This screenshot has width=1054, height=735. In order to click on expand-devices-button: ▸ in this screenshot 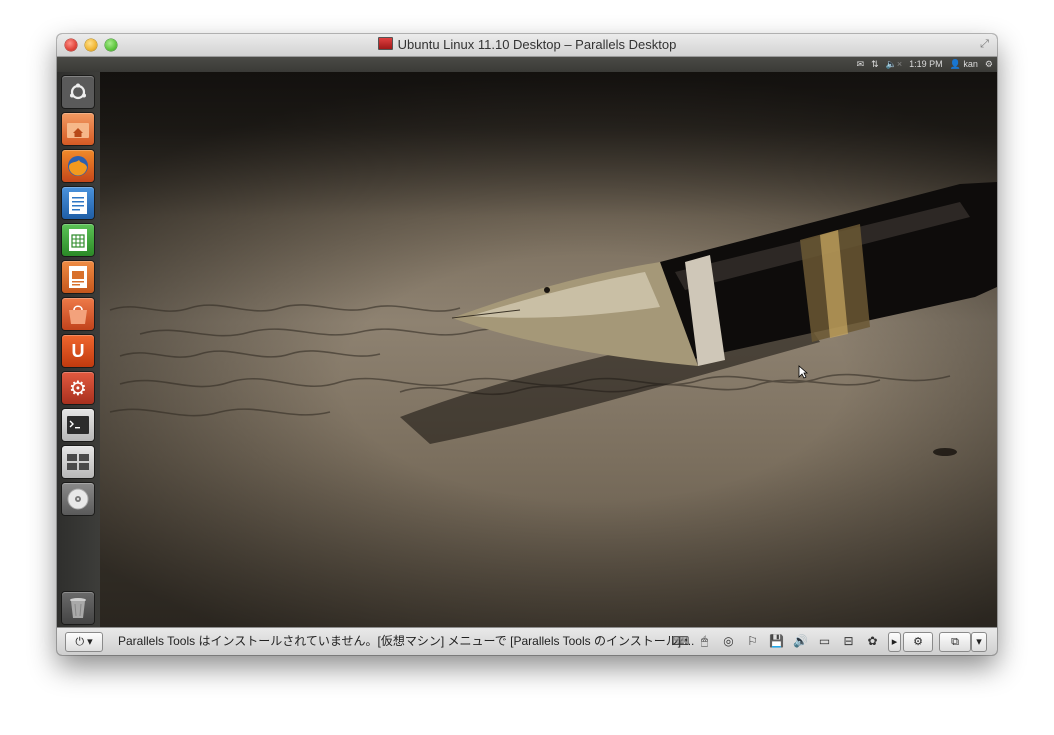, I will do `click(894, 642)`.